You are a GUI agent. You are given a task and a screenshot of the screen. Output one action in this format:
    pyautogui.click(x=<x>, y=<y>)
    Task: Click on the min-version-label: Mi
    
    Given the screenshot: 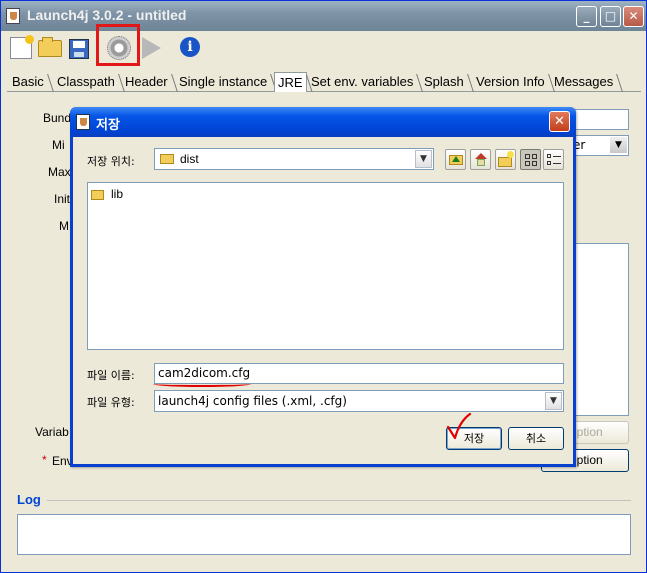 What is the action you would take?
    pyautogui.click(x=58, y=145)
    